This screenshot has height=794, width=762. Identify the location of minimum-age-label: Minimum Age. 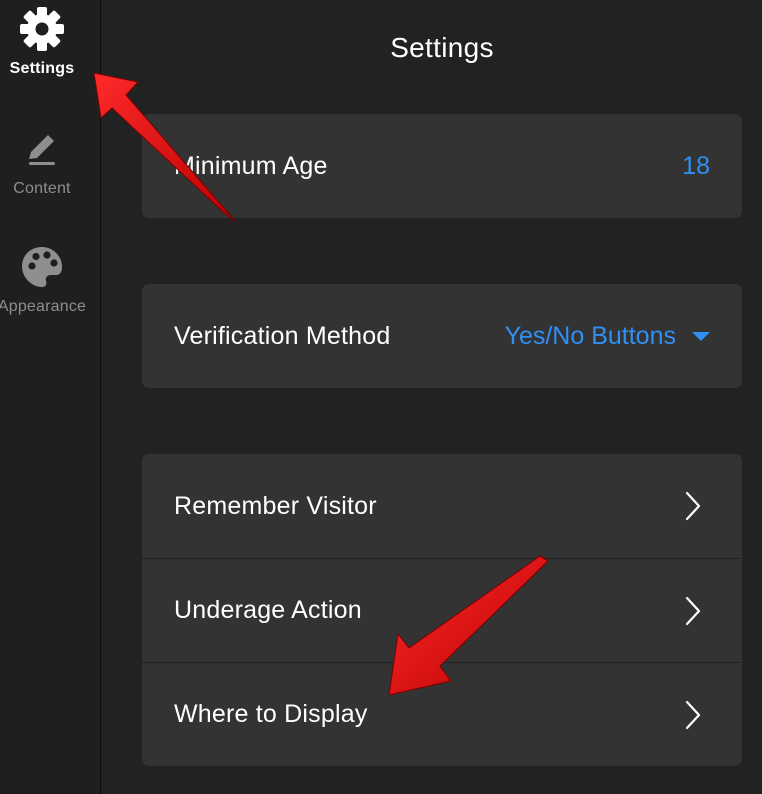
(251, 165).